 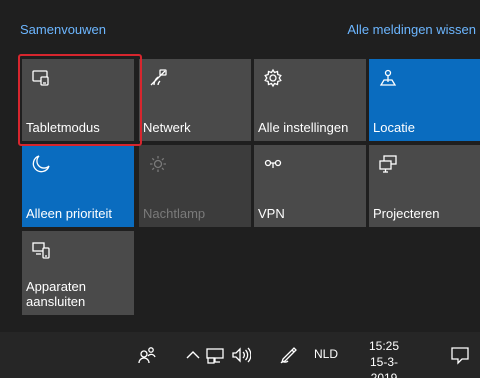 I want to click on tile-label: Alle instellingen, so click(x=303, y=127).